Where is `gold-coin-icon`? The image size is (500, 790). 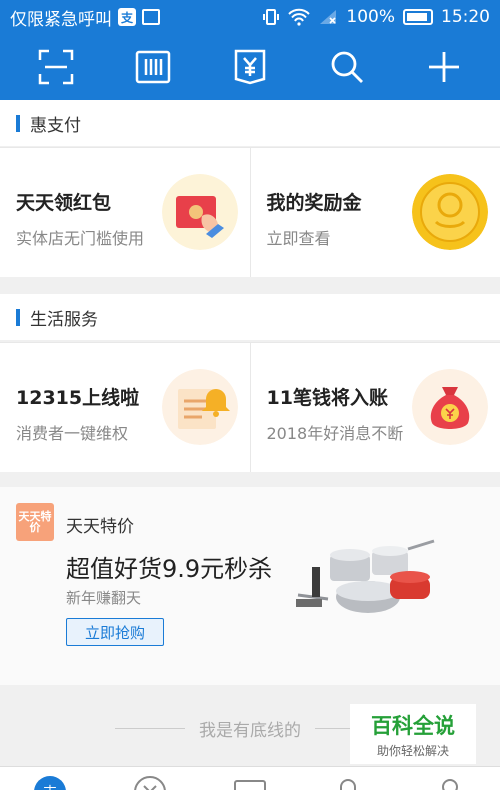
gold-coin-icon is located at coordinates (450, 212).